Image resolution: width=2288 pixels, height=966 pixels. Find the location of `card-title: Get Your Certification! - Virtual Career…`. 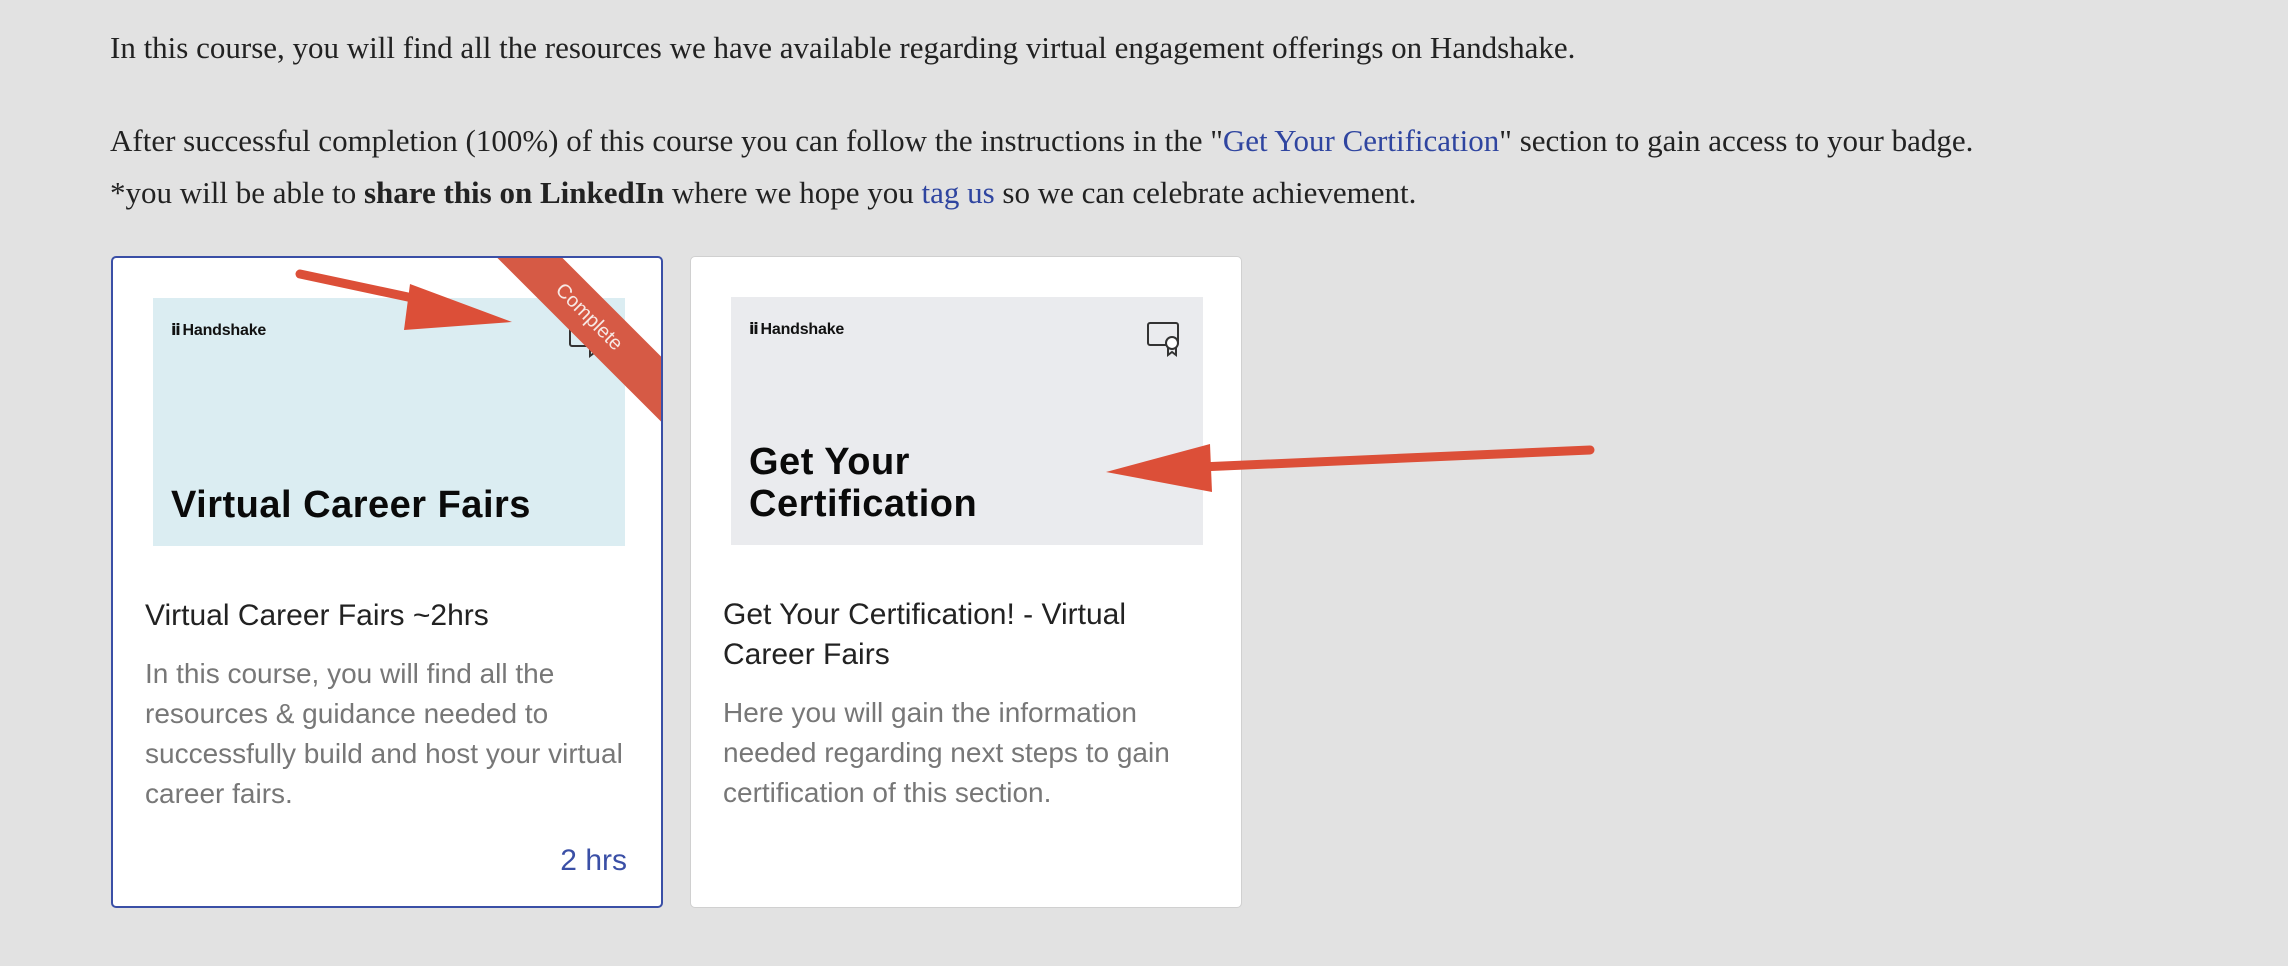

card-title: Get Your Certification! - Virtual Career… is located at coordinates (963, 635).